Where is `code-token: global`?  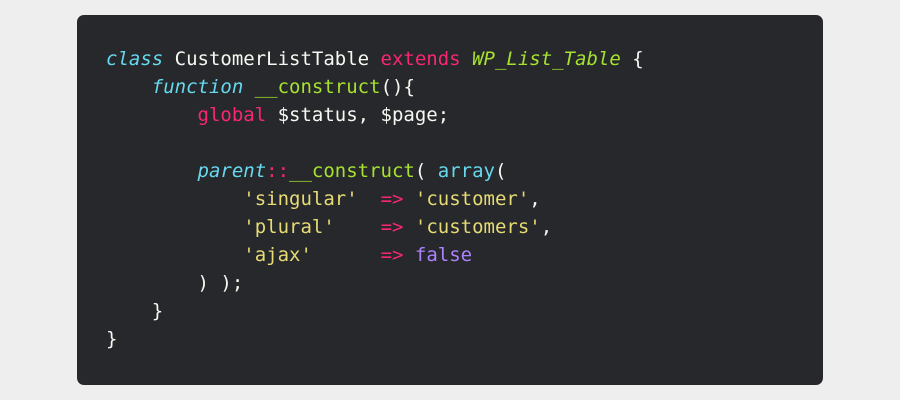 code-token: global is located at coordinates (232, 115).